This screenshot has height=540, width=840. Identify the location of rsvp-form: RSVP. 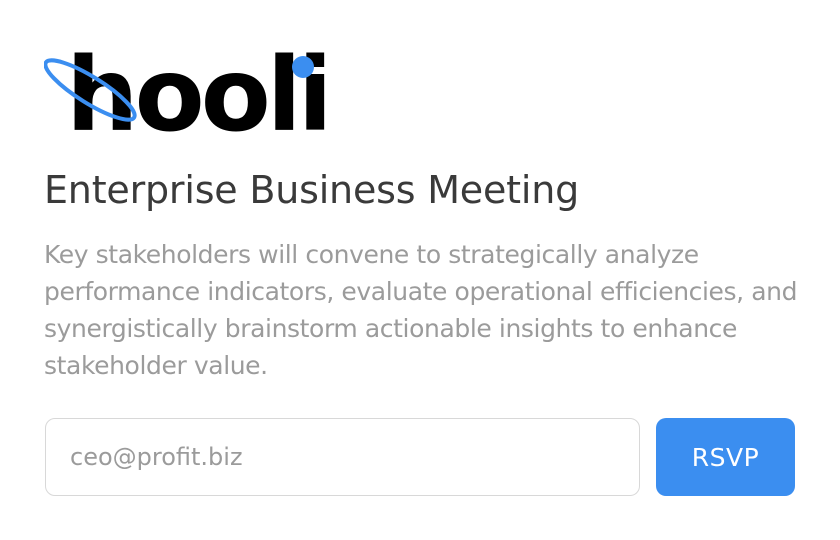
(421, 457).